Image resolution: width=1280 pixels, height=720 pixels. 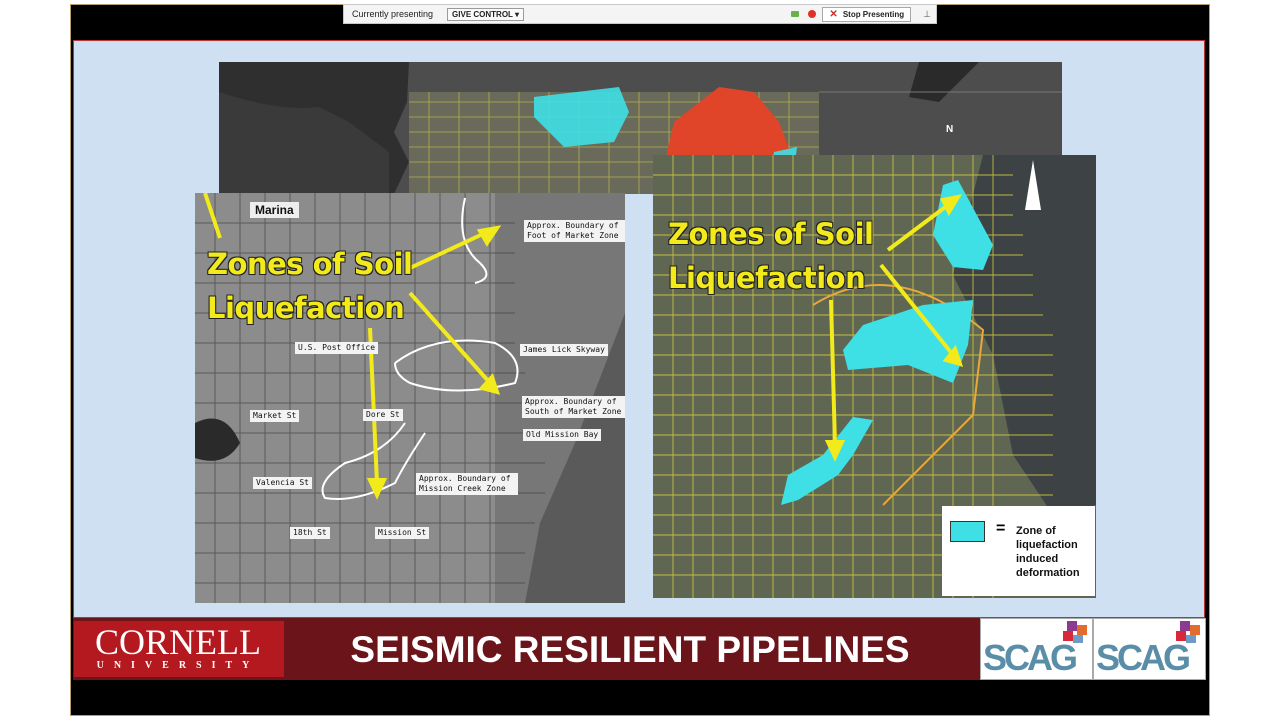 I want to click on right-heading-line2: Liquefaction, so click(x=767, y=278).